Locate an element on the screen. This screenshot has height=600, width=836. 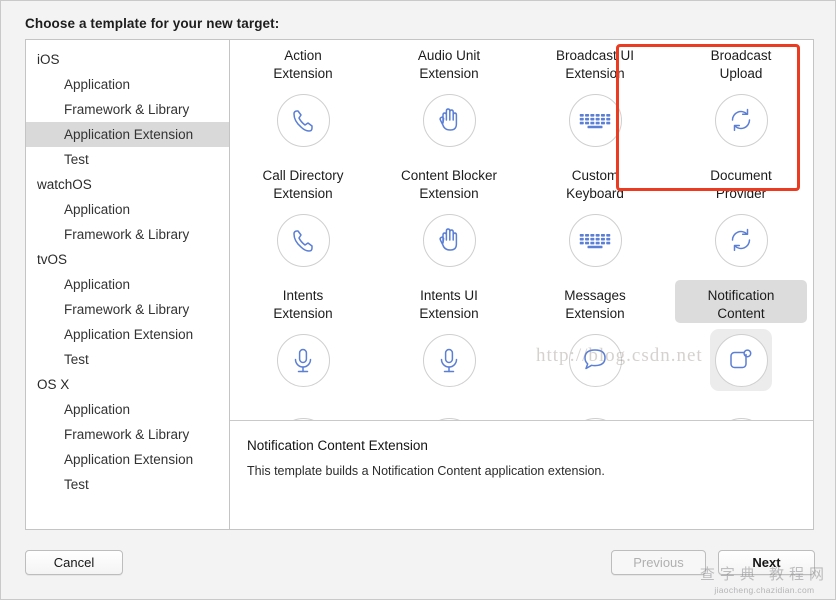
refresh-icon is located at coordinates (741, 240).